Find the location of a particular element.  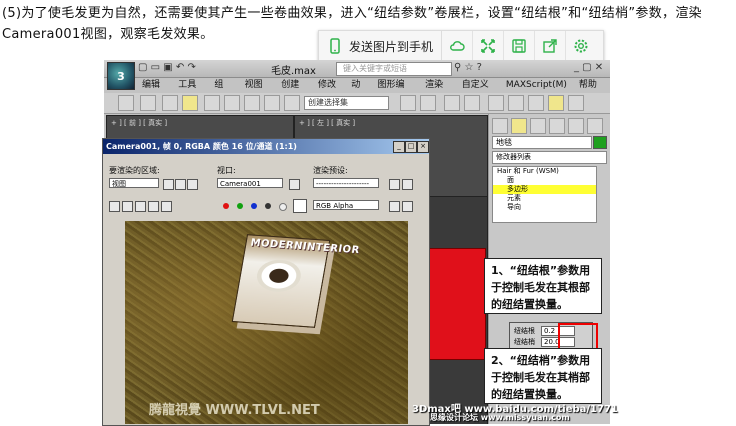

close-button: × is located at coordinates (423, 147).